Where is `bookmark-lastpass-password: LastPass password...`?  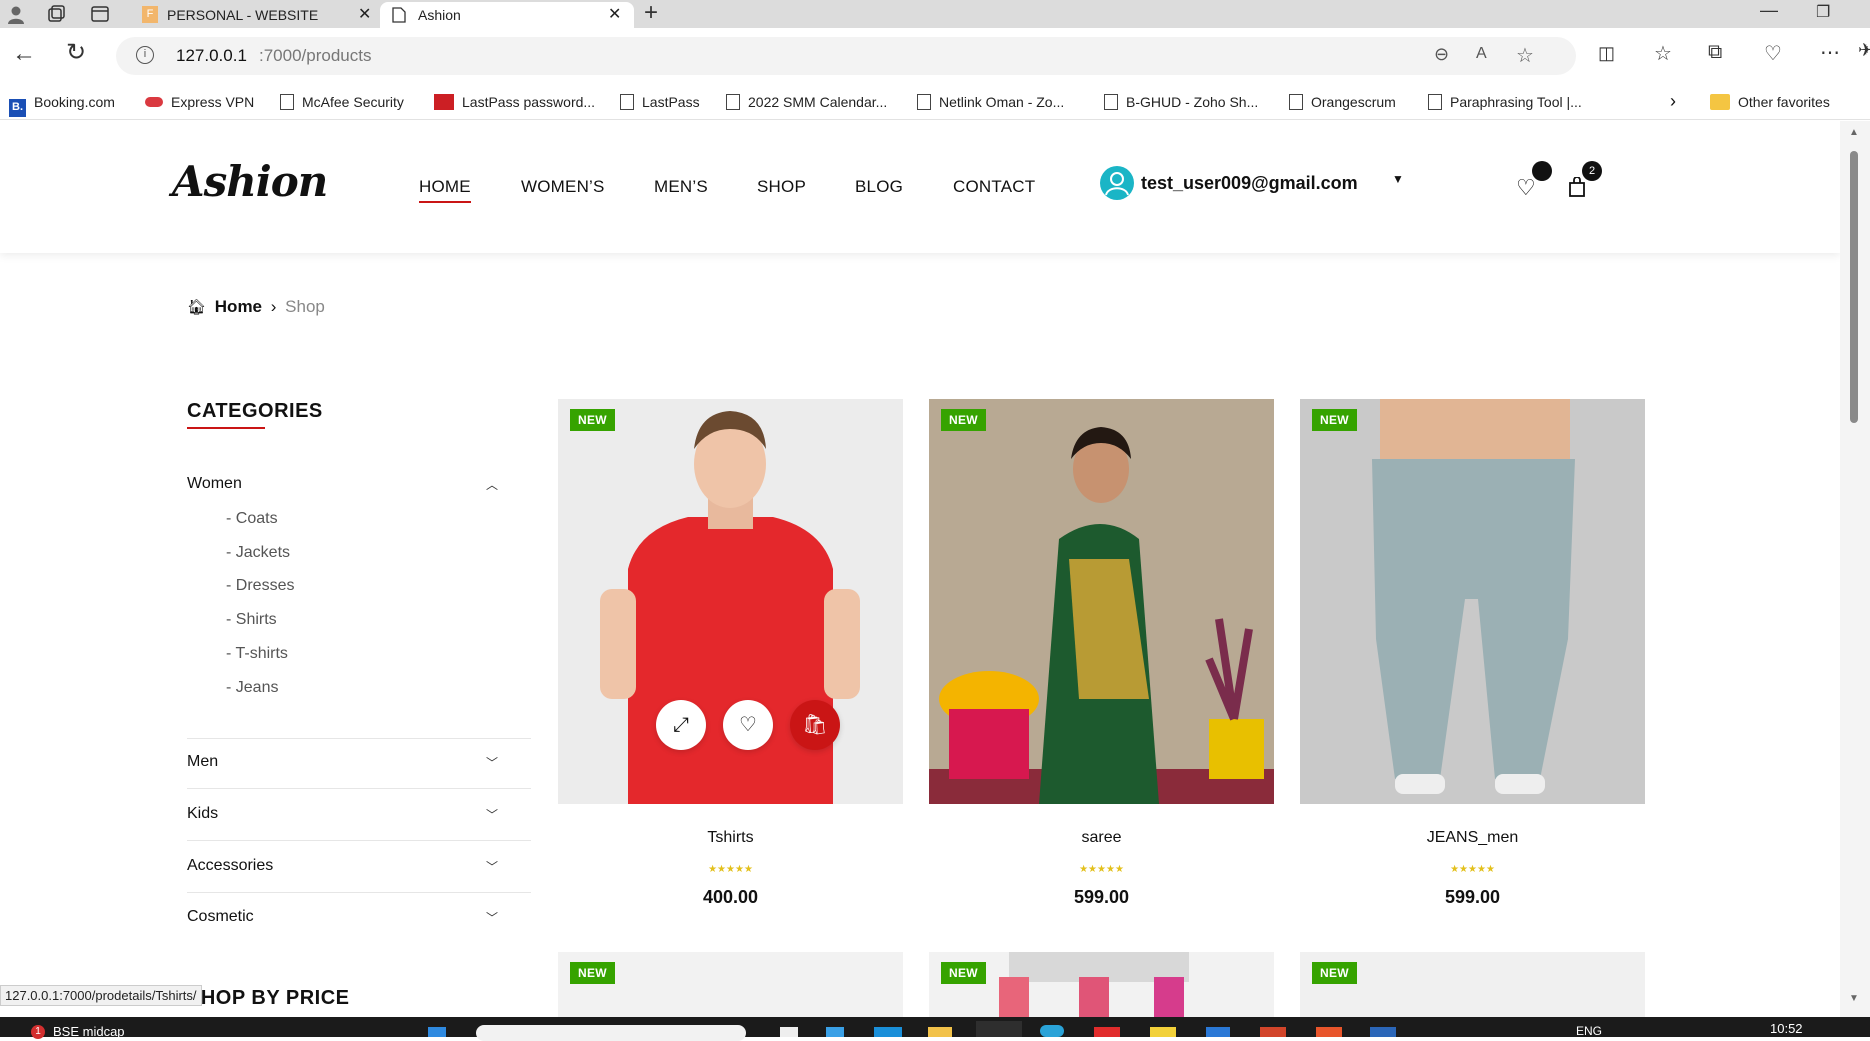
bookmark-lastpass-password: LastPass password... is located at coordinates (514, 102).